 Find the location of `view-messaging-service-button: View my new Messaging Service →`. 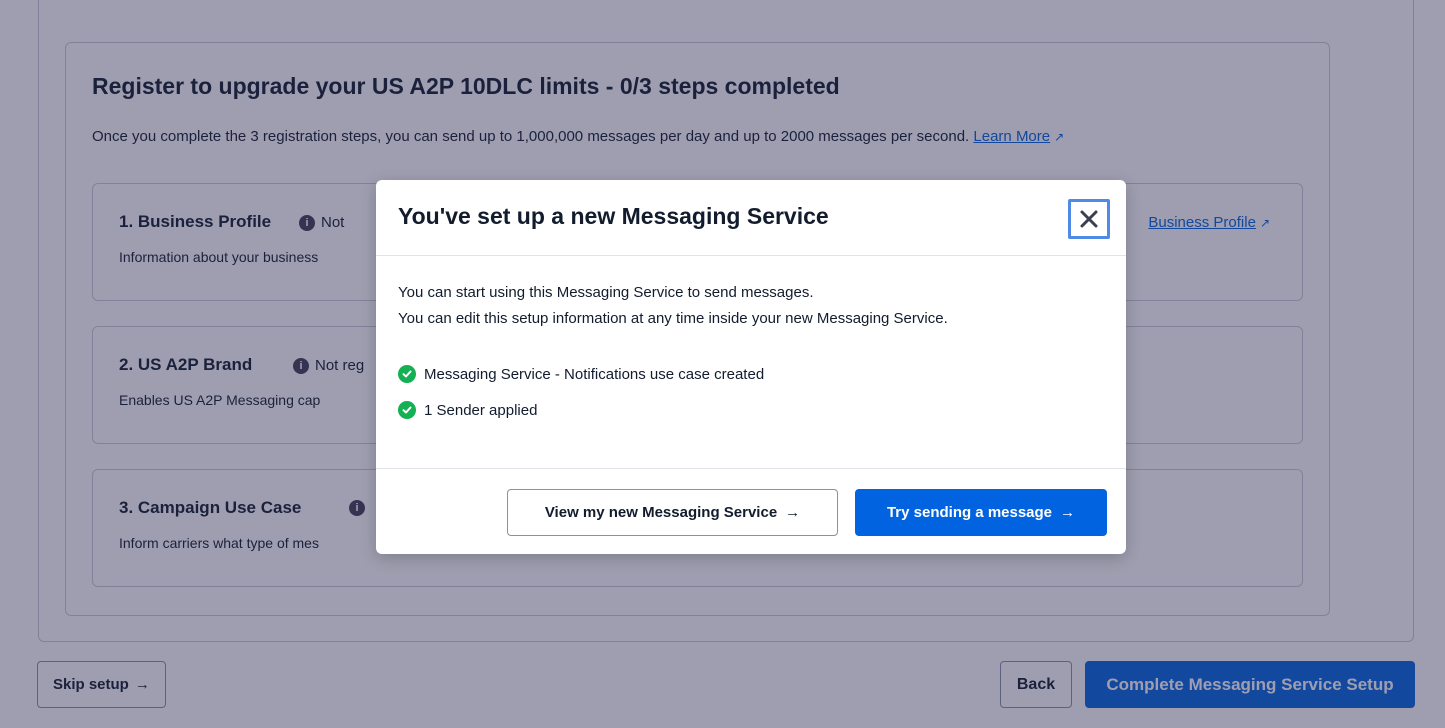

view-messaging-service-button: View my new Messaging Service → is located at coordinates (672, 512).